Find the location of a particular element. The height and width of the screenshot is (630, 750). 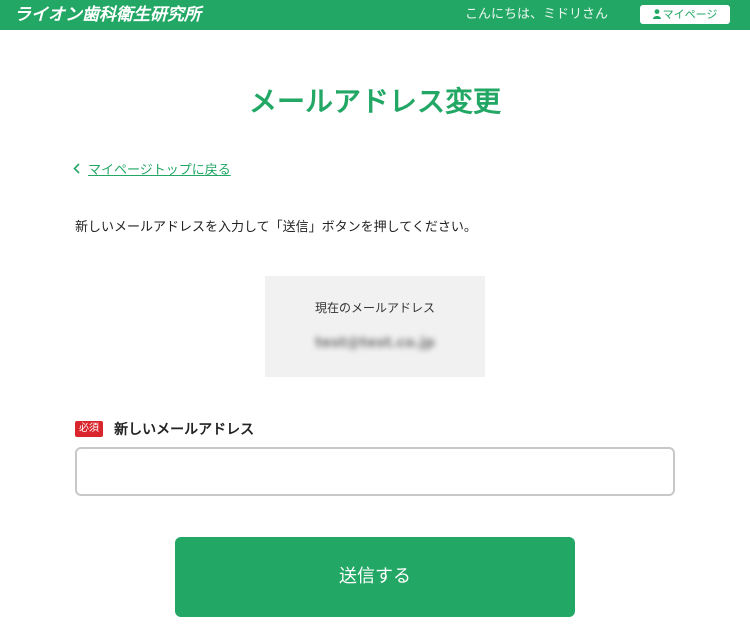

current-email-value: test@test.co.jp is located at coordinates (375, 343).